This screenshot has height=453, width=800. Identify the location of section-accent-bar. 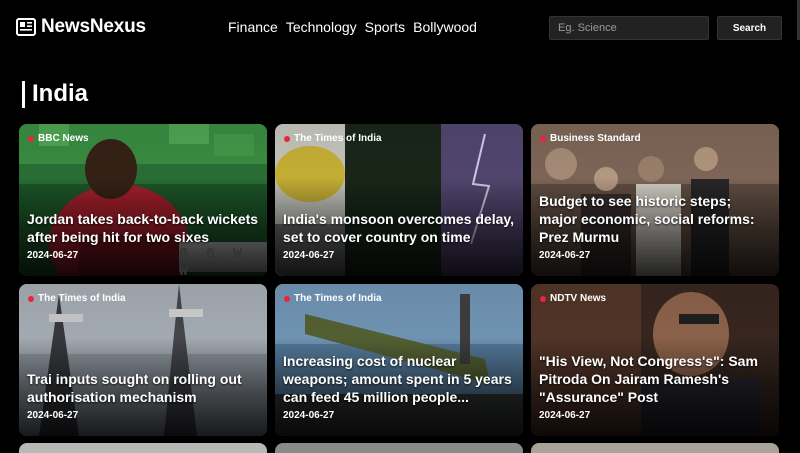
(23, 94).